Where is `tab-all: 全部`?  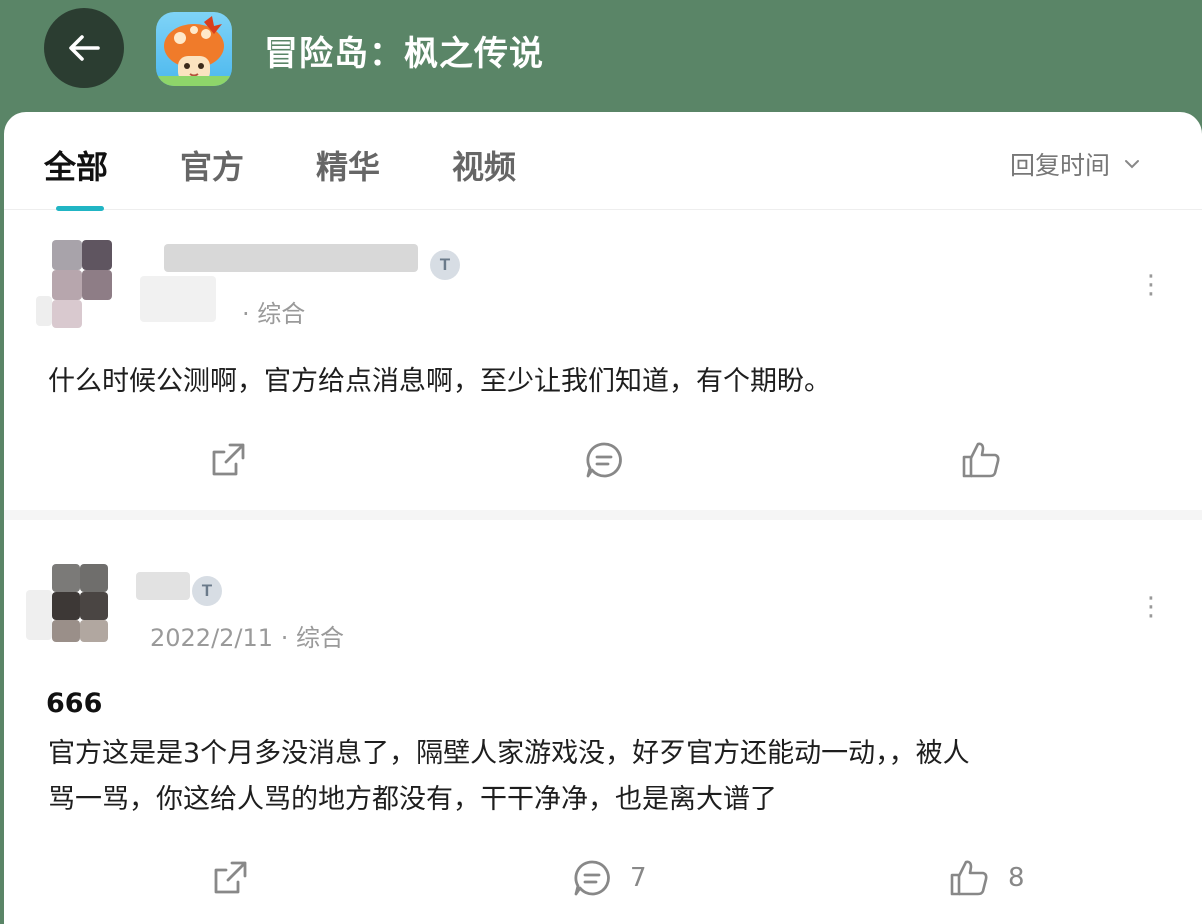
tab-all: 全部 is located at coordinates (76, 165).